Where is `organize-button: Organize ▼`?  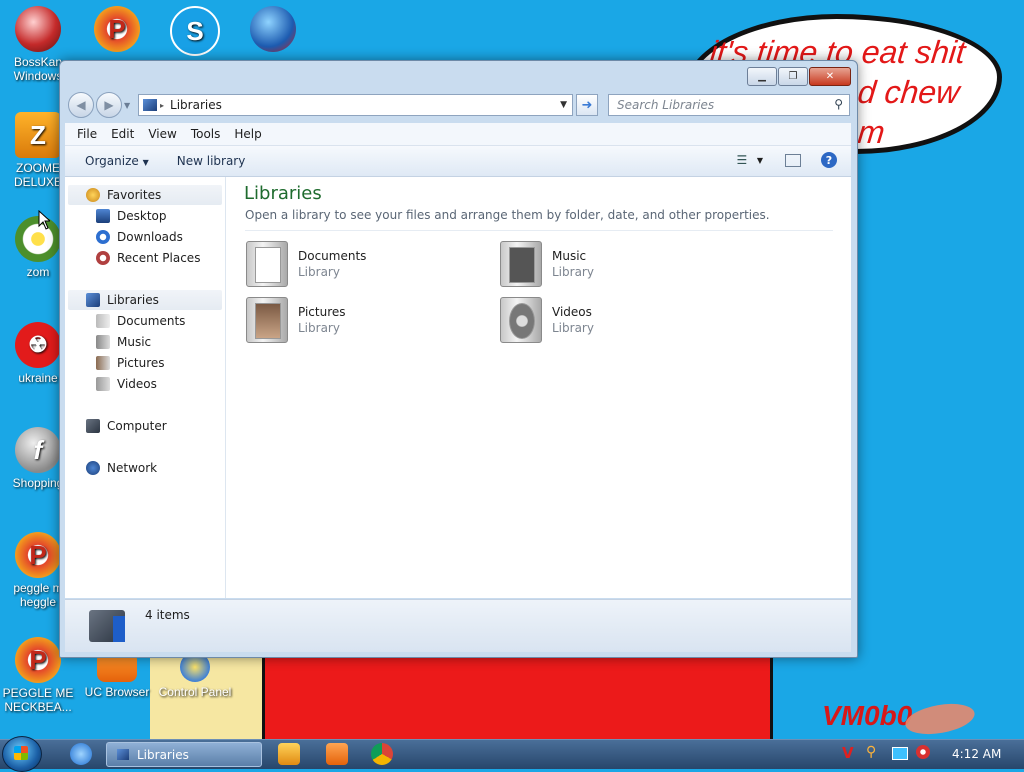 organize-button: Organize ▼ is located at coordinates (117, 161).